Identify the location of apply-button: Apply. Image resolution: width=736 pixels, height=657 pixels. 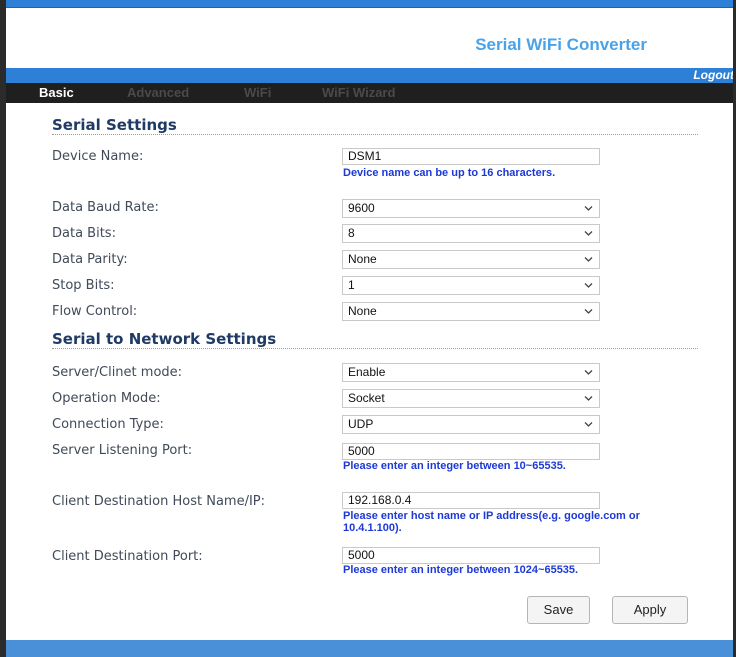
(650, 610).